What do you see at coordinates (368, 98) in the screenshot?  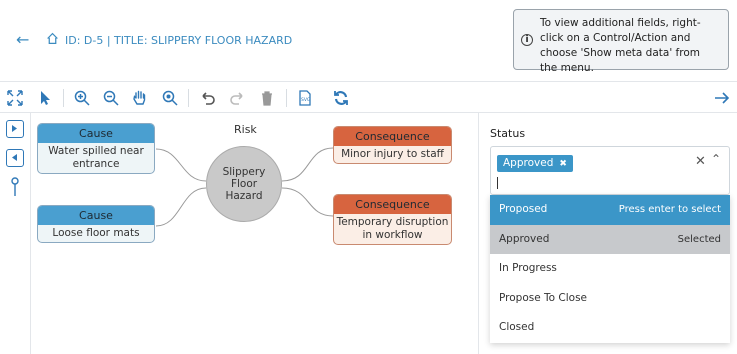 I see `toolbar: SVG` at bounding box center [368, 98].